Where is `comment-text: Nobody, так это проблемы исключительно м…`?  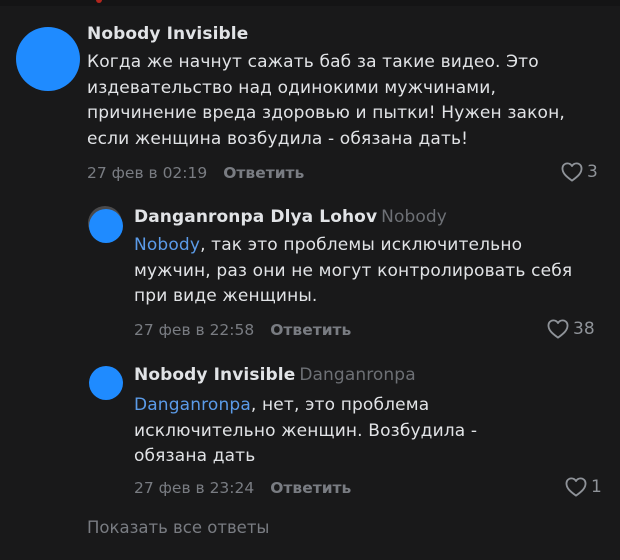 comment-text: Nobody, так это проблемы исключительно м… is located at coordinates (354, 271).